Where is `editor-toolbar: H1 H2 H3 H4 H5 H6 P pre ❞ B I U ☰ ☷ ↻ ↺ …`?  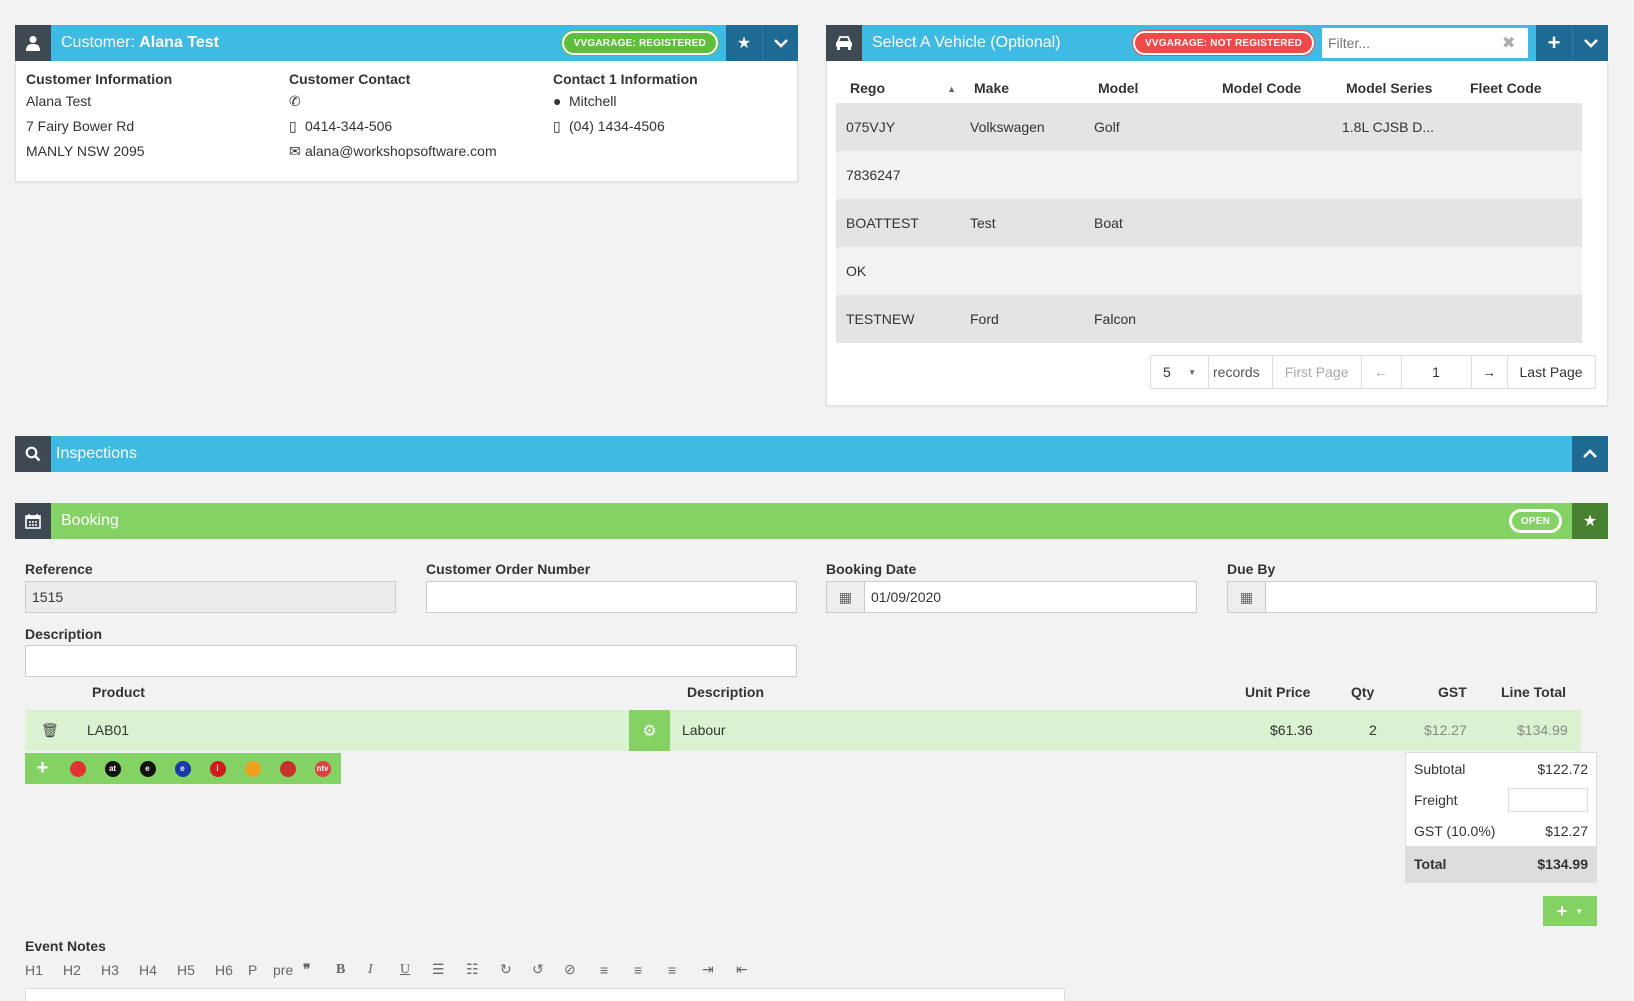 editor-toolbar: H1 H2 H3 H4 H5 H6 P pre ❞ B I U ☰ ☷ ↻ ↺ … is located at coordinates (397, 969).